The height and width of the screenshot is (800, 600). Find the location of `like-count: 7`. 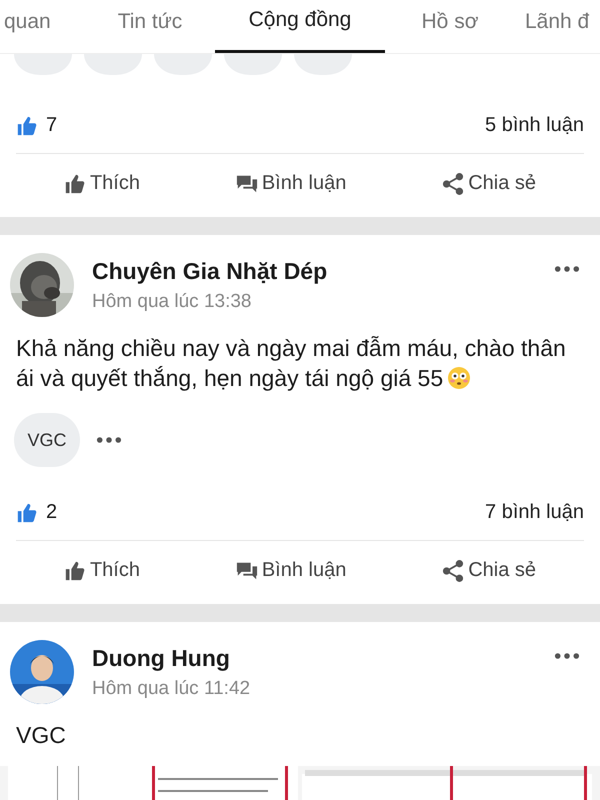

like-count: 7 is located at coordinates (52, 125).